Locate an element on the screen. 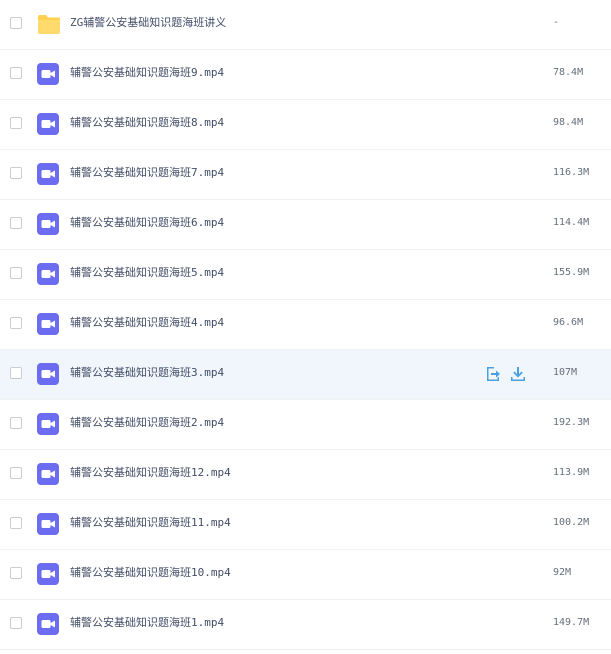 The width and height of the screenshot is (611, 654). file-size: 155.9M is located at coordinates (571, 272).